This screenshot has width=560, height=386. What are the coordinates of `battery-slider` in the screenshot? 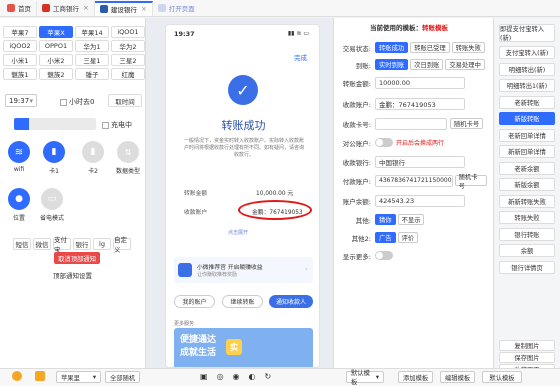 It's located at (55, 124).